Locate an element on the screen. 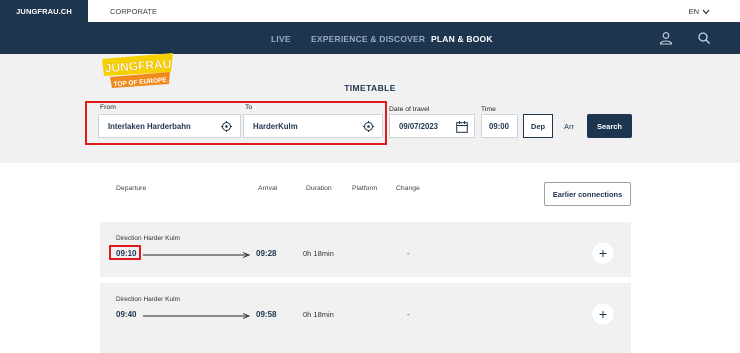 This screenshot has width=740, height=353. column-header-departure: Departure is located at coordinates (131, 188).